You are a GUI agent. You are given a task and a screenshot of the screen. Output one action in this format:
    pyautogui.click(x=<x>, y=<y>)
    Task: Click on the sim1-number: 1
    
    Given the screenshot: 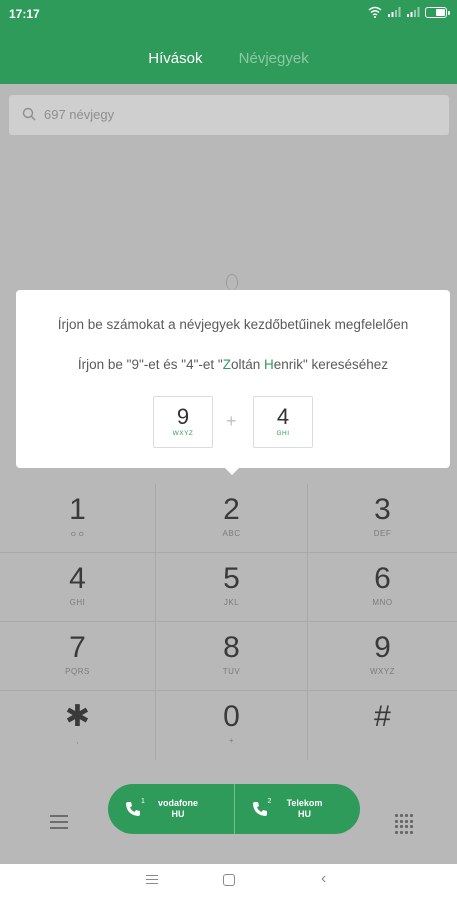 What is the action you would take?
    pyautogui.click(x=143, y=801)
    